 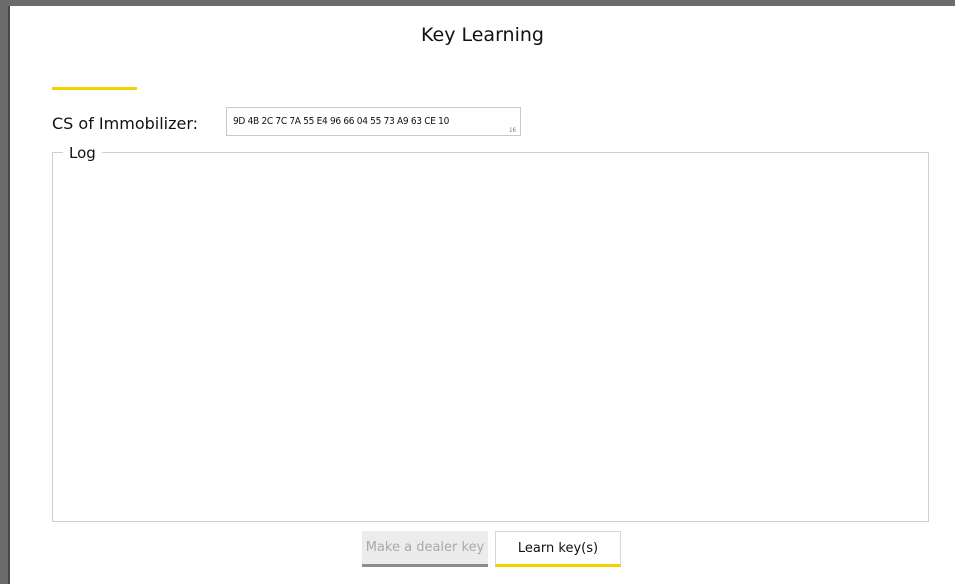 What do you see at coordinates (558, 549) in the screenshot?
I see `learn-keys-button: Learn key(s)` at bounding box center [558, 549].